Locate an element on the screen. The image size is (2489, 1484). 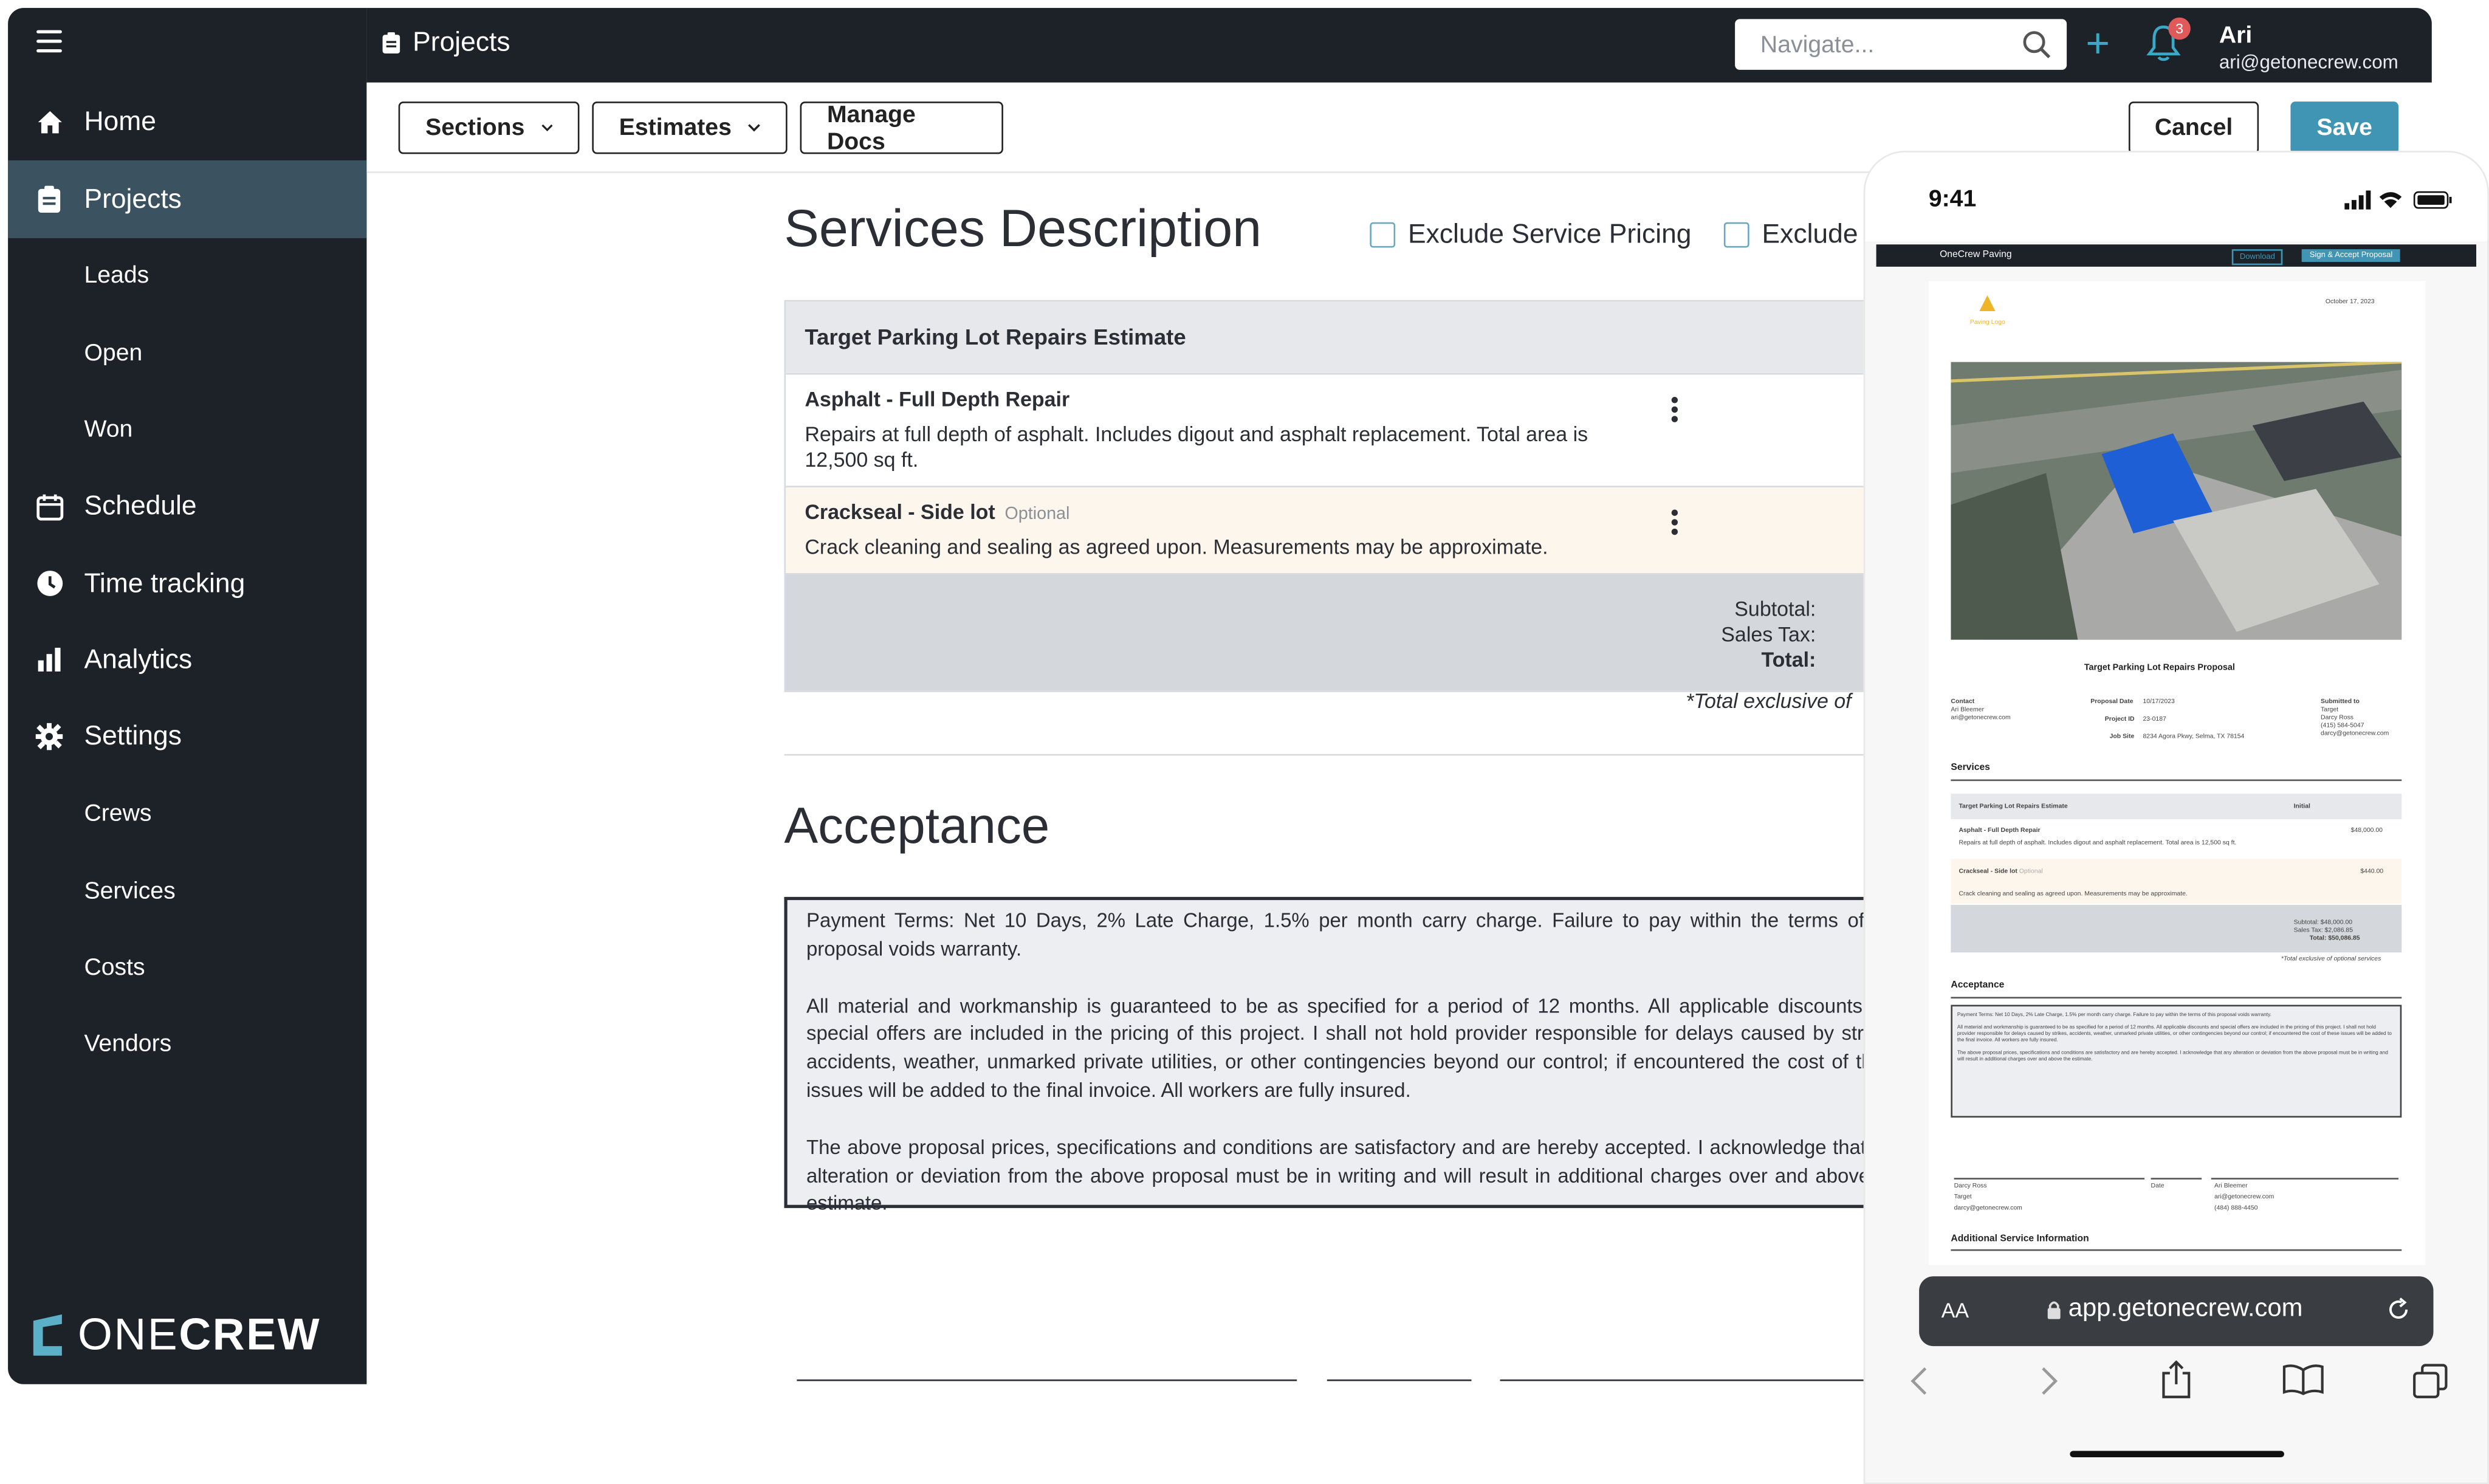
submitted-to-phone: (415) 584-5047 is located at coordinates (2342, 725).